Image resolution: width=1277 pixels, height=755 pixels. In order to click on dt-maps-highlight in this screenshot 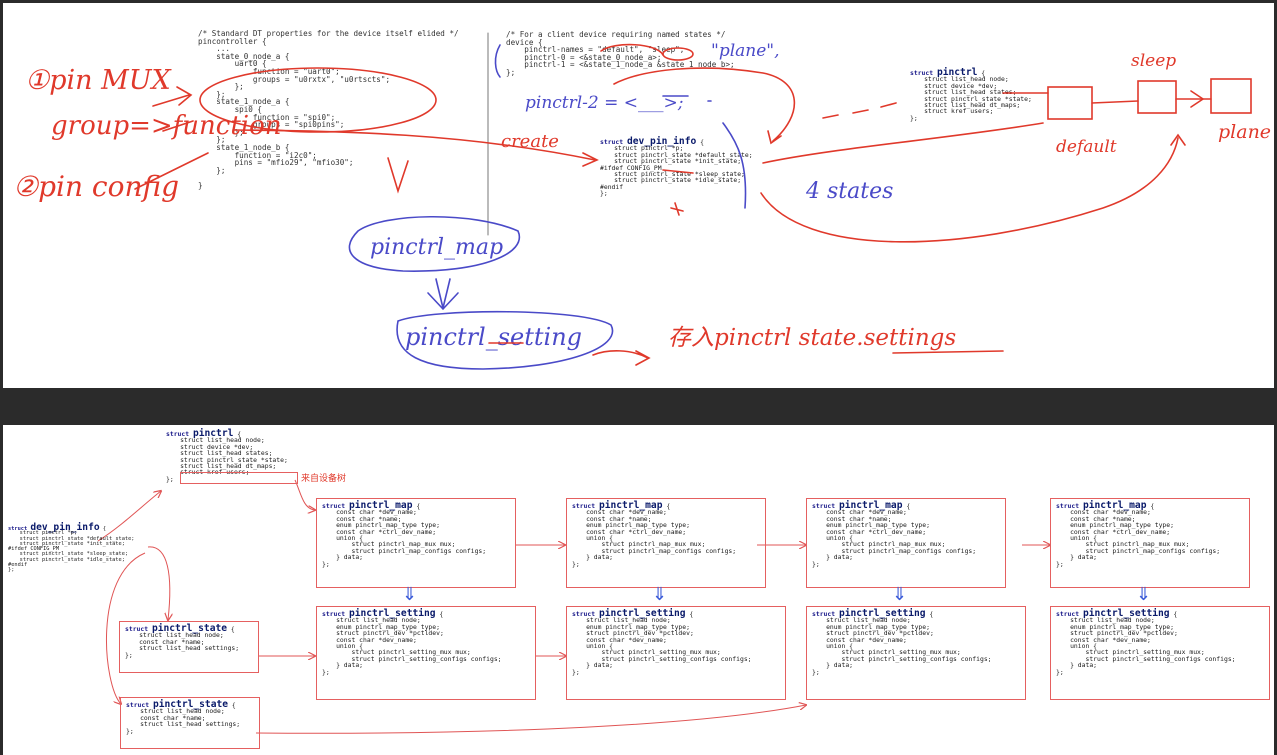, I will do `click(239, 478)`.